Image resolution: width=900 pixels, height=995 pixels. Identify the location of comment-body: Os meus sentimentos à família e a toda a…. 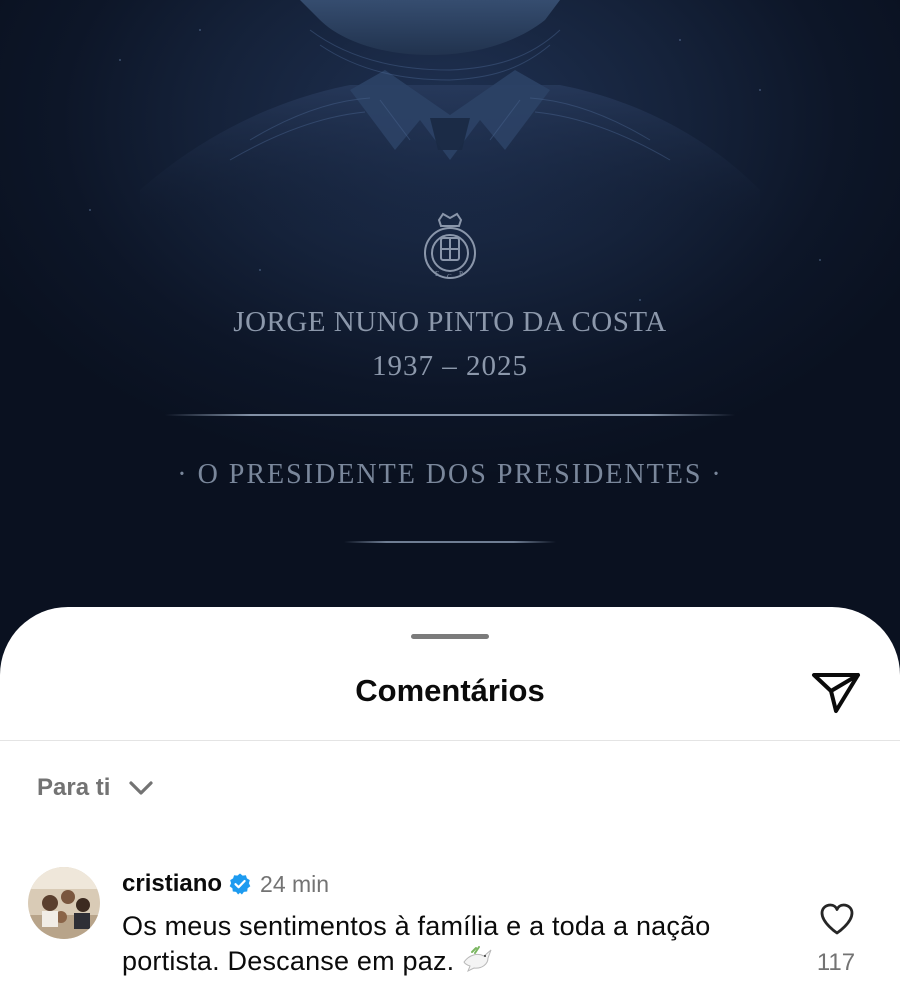
(442, 944).